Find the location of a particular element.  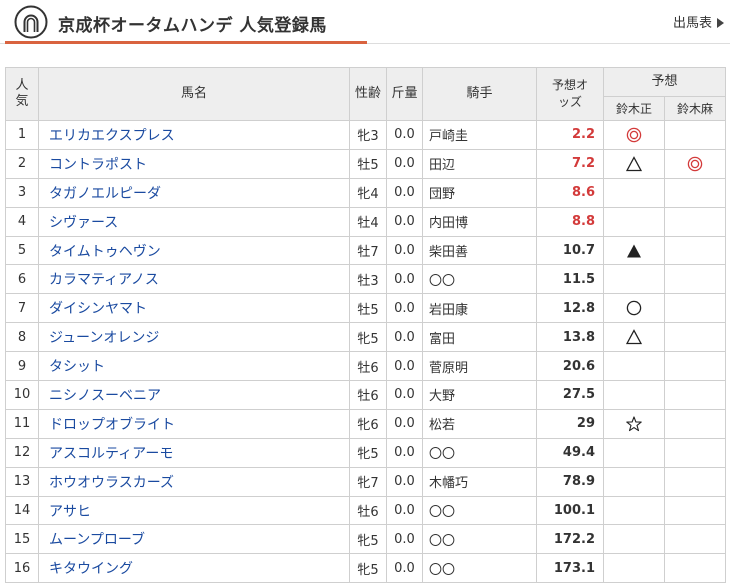

page-title: 京成杯オータムハンデ 人気登録馬 is located at coordinates (192, 26).